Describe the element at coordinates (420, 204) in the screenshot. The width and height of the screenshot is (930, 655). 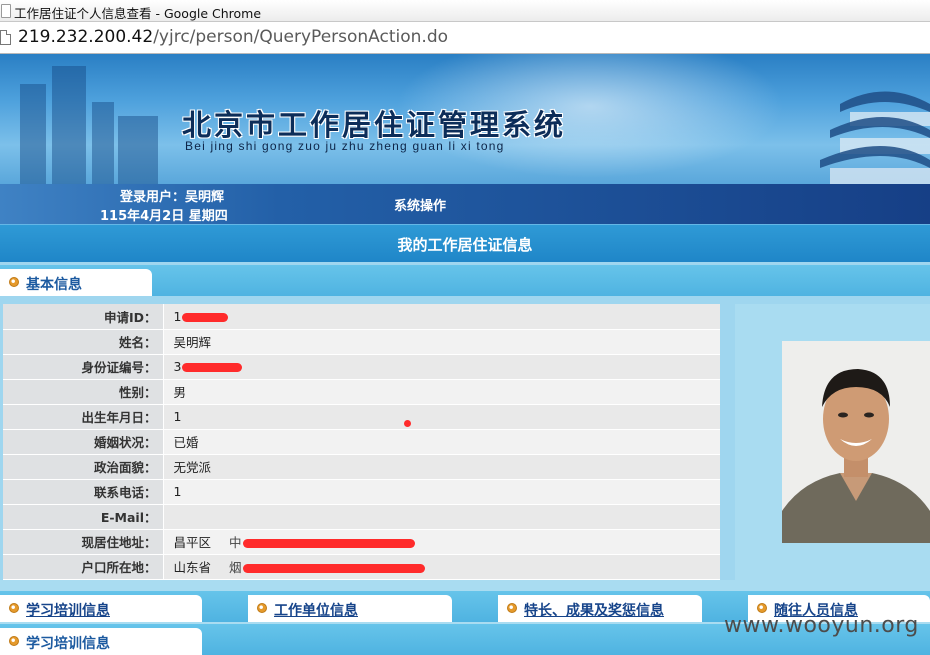
I see `system-operation-menu: 系统操作` at that location.